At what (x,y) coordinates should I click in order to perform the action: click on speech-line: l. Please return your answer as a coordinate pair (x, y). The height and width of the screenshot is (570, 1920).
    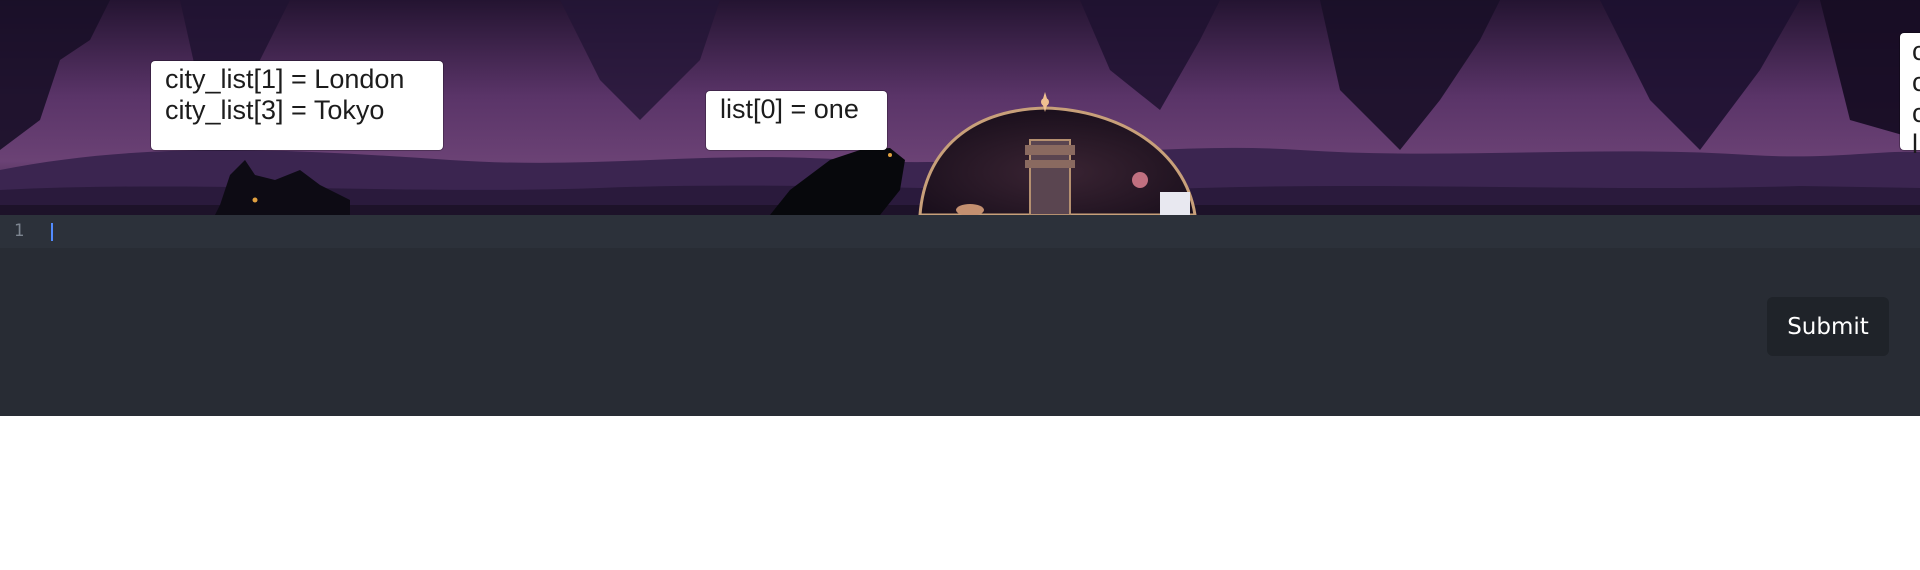
    Looking at the image, I should click on (1915, 144).